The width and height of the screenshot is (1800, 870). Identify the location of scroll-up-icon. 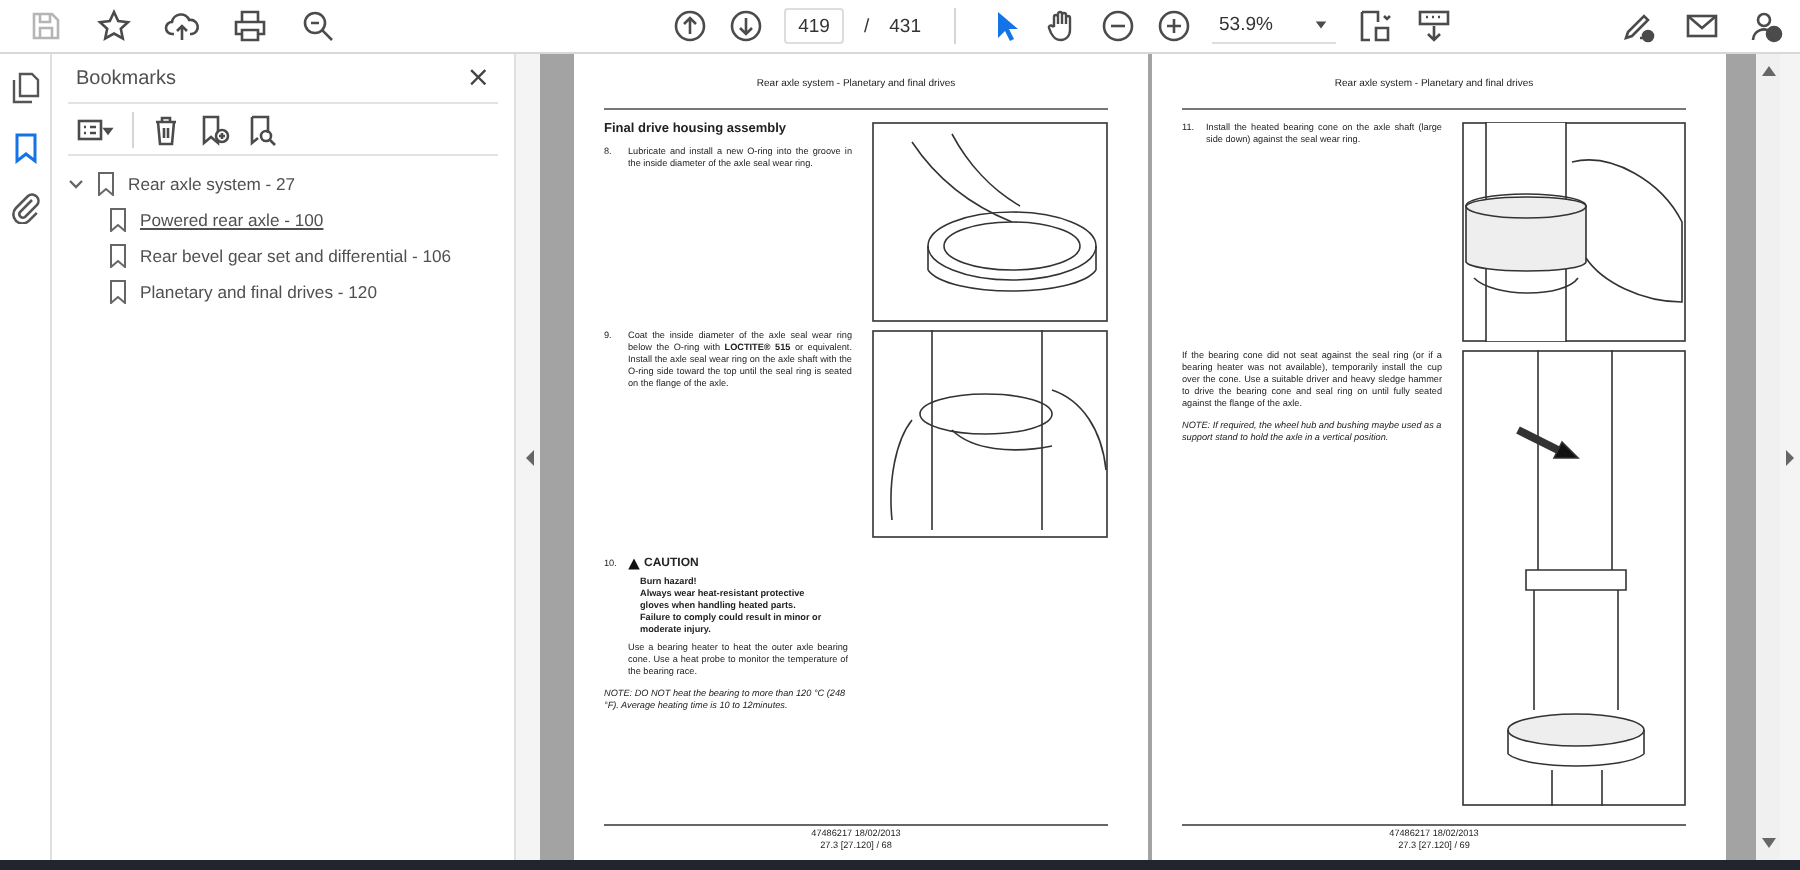
(1768, 71).